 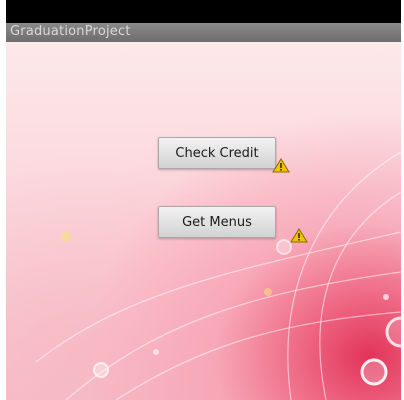 What do you see at coordinates (217, 153) in the screenshot?
I see `check-credit-button: Check Credit` at bounding box center [217, 153].